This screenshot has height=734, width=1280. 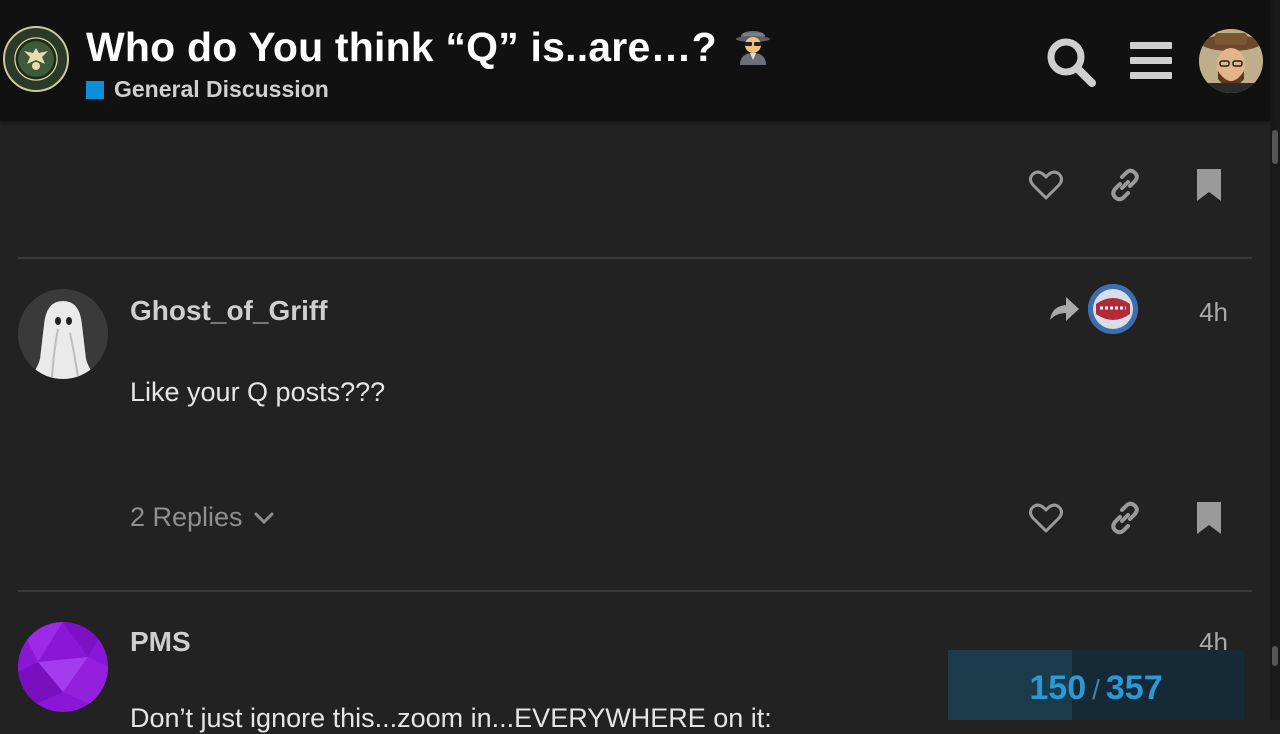 I want to click on topic-progress: 150/357, so click(x=1096, y=685).